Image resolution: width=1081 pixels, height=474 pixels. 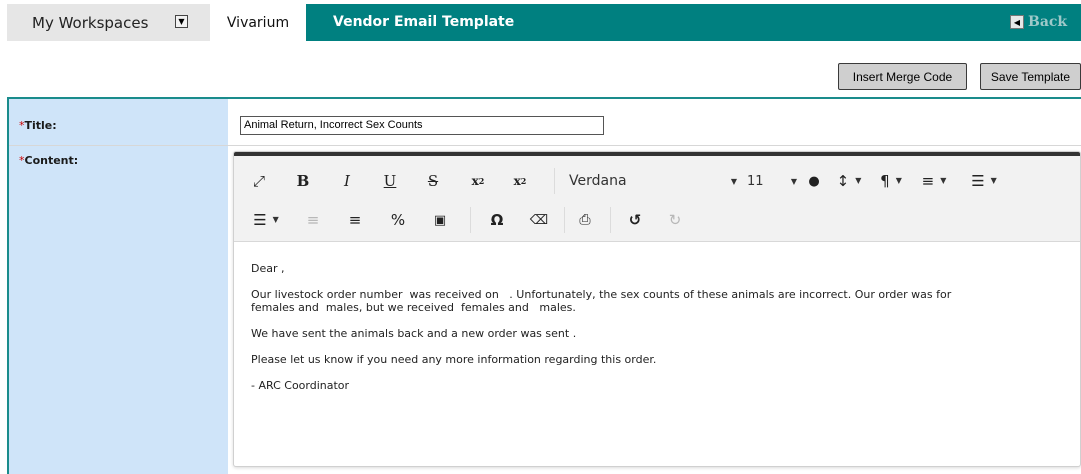 What do you see at coordinates (398, 220) in the screenshot?
I see `link-icon: %` at bounding box center [398, 220].